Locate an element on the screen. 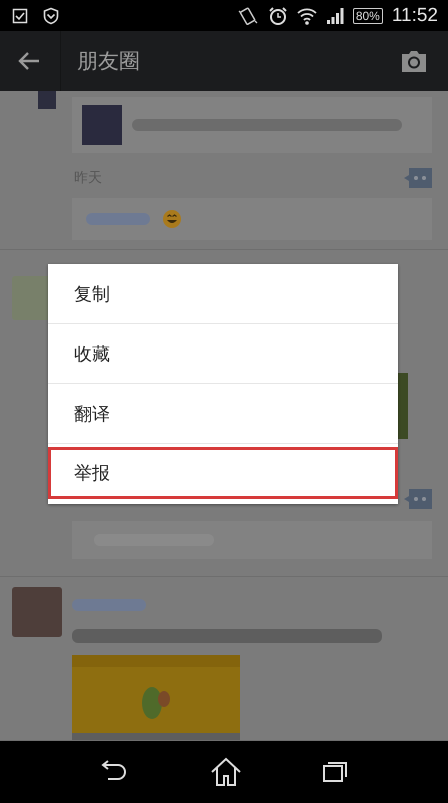 This screenshot has height=803, width=448. menu-item: 举报 is located at coordinates (223, 473).